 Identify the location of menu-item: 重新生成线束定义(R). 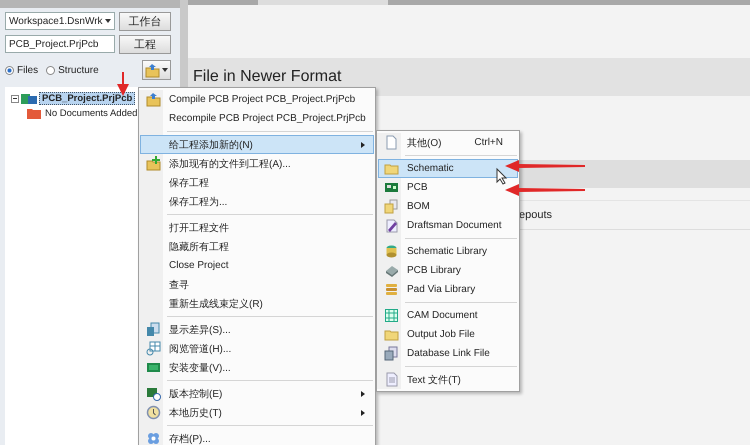
(257, 303).